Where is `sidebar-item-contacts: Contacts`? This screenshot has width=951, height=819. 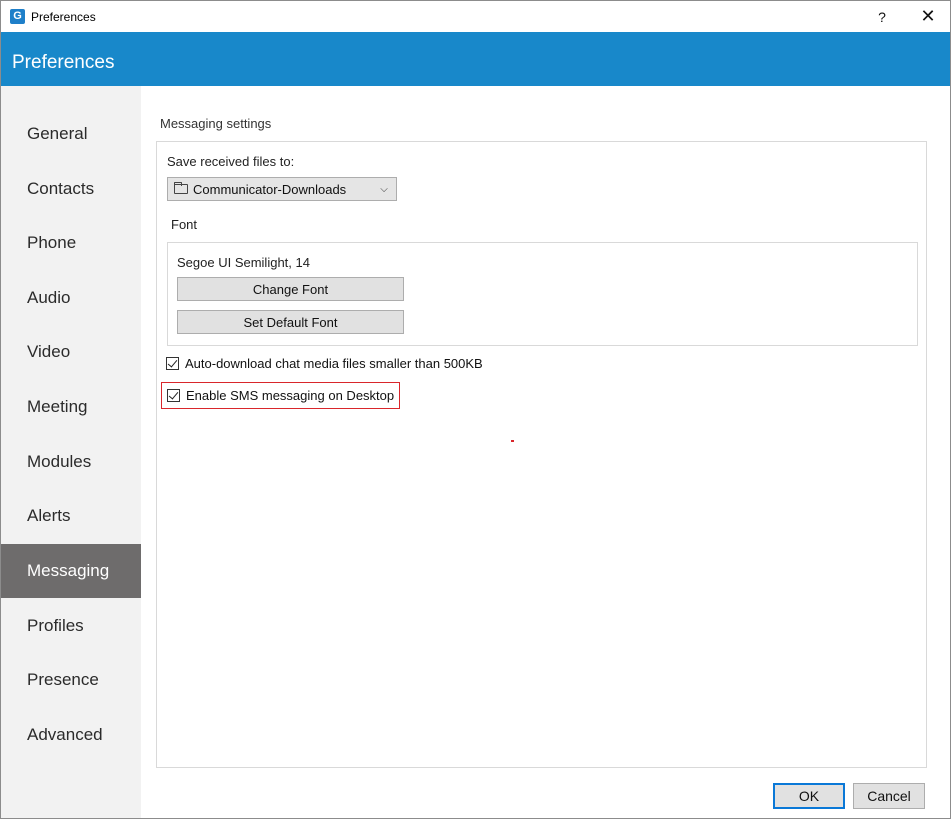 sidebar-item-contacts: Contacts is located at coordinates (71, 189).